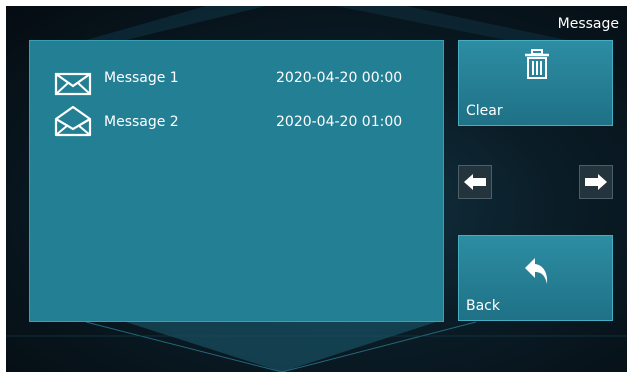 The height and width of the screenshot is (379, 637). I want to click on message-name: Message 2, so click(141, 122).